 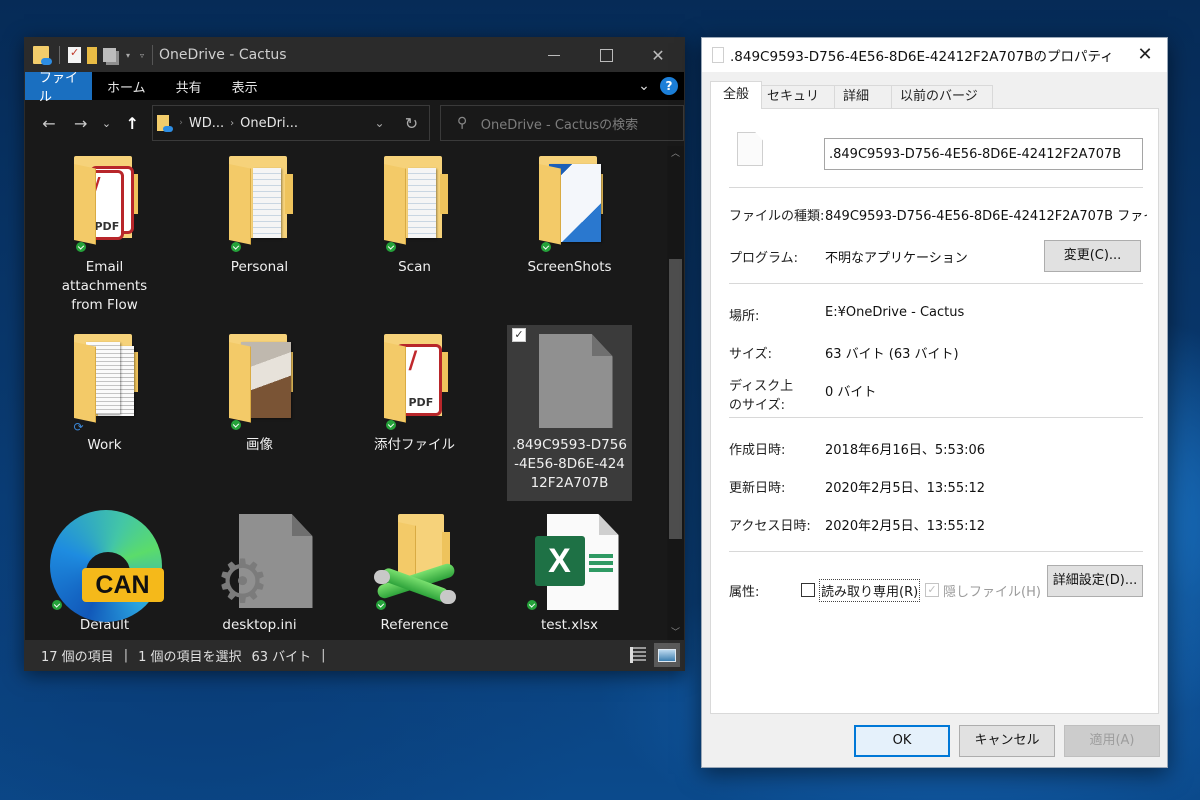 What do you see at coordinates (42, 55) in the screenshot?
I see `folder-cloud-icon` at bounding box center [42, 55].